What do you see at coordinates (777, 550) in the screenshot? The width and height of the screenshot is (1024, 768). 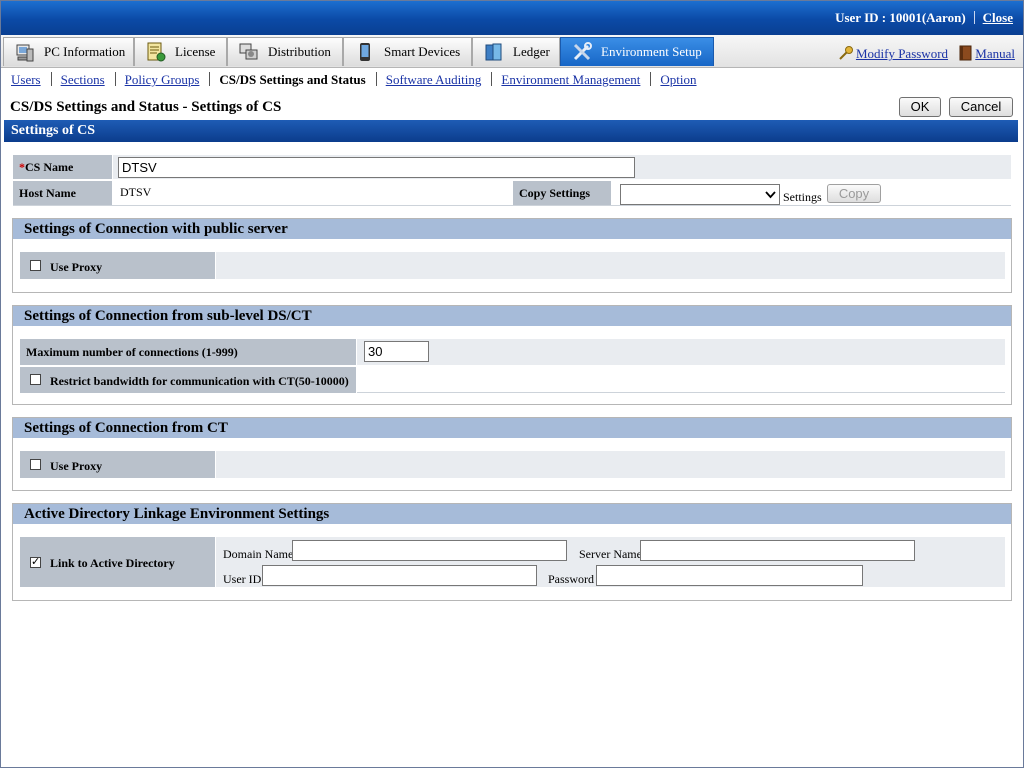 I see `server-name-input` at bounding box center [777, 550].